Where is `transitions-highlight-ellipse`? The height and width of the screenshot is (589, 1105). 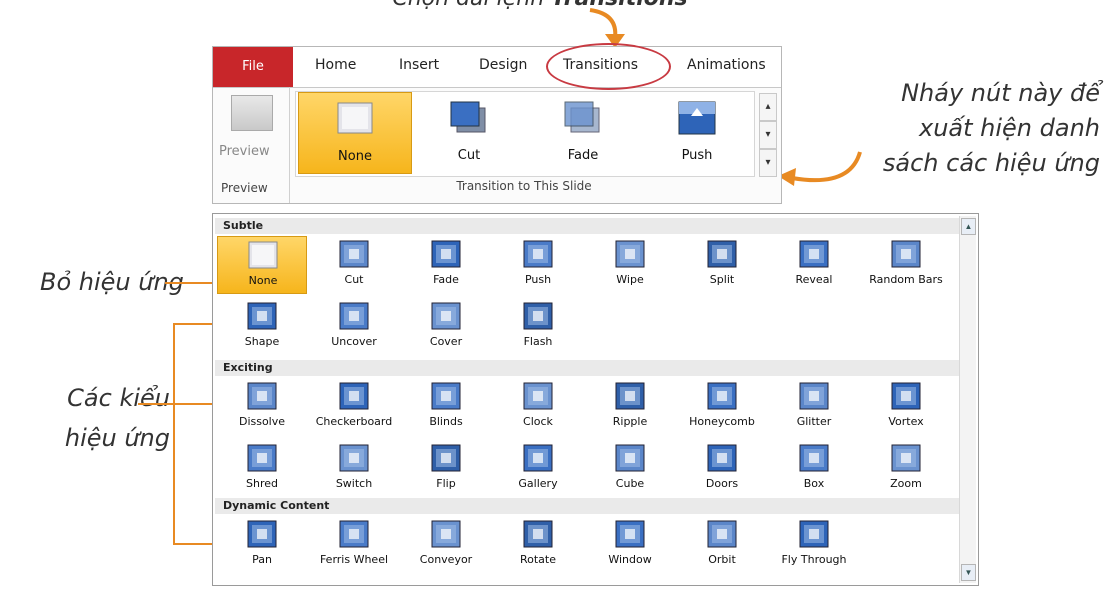 transitions-highlight-ellipse is located at coordinates (608, 66).